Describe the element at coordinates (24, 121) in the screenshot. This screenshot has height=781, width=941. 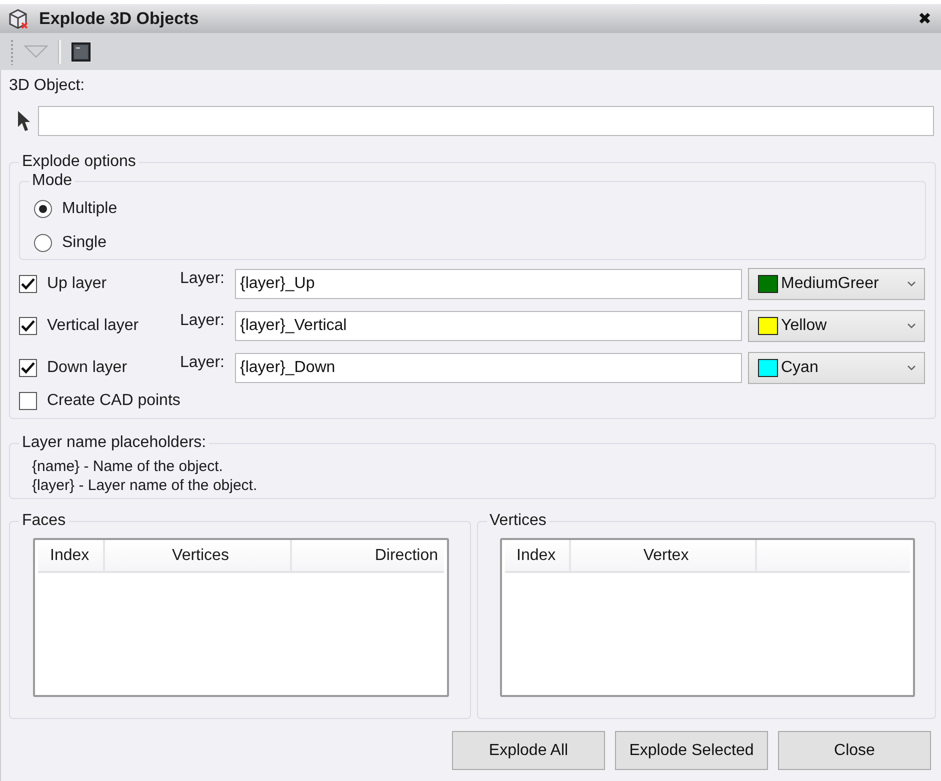
I see `pointer-icon` at that location.